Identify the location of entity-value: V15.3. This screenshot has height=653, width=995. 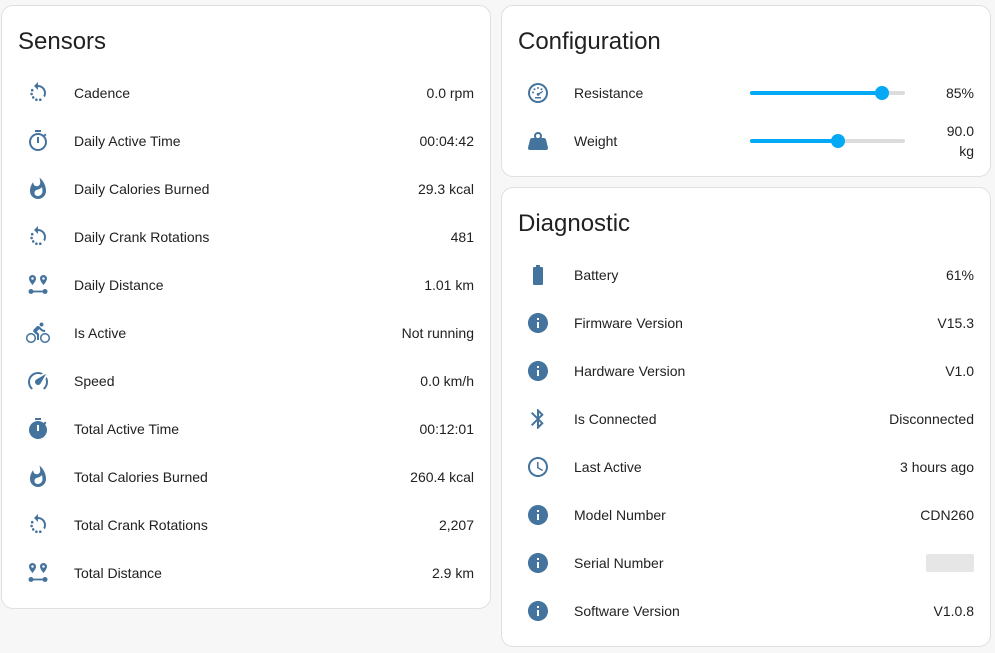
(955, 323).